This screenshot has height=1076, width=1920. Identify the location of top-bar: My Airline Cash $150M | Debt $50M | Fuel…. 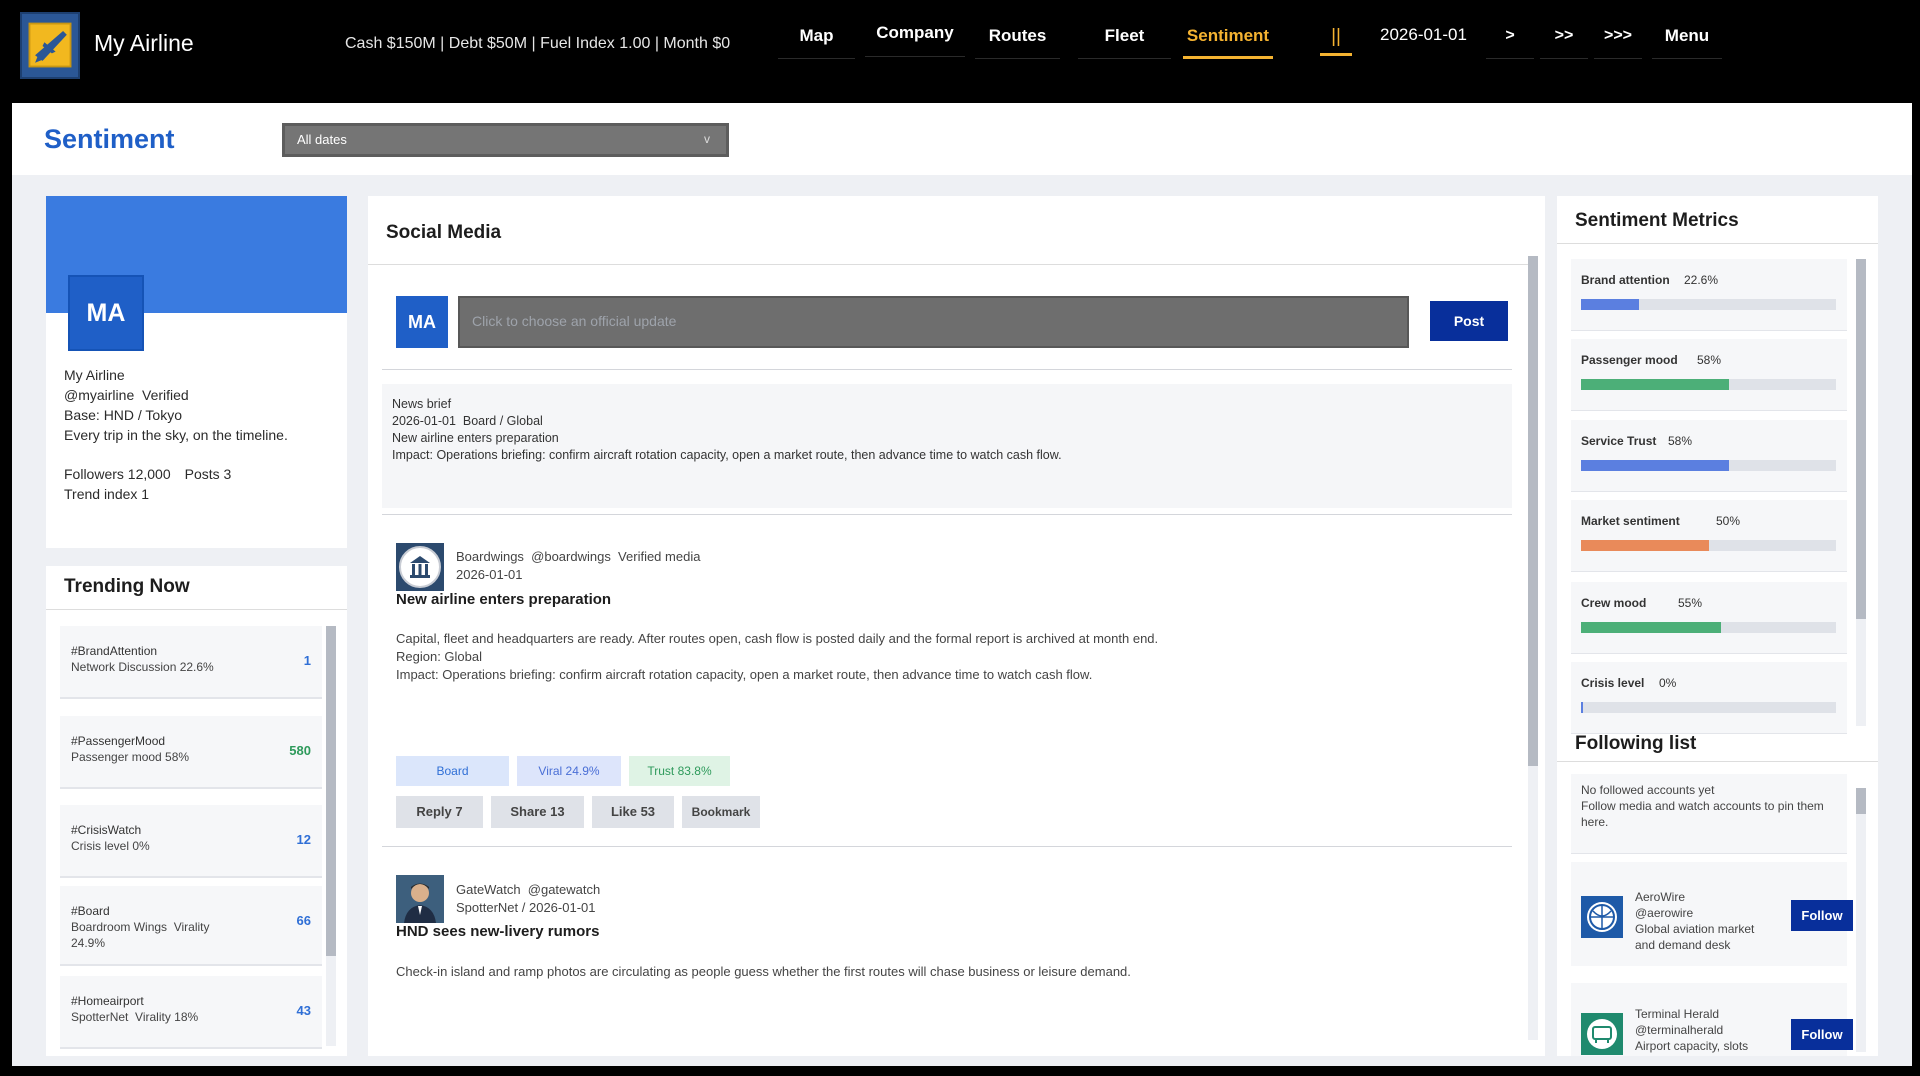
(960, 46).